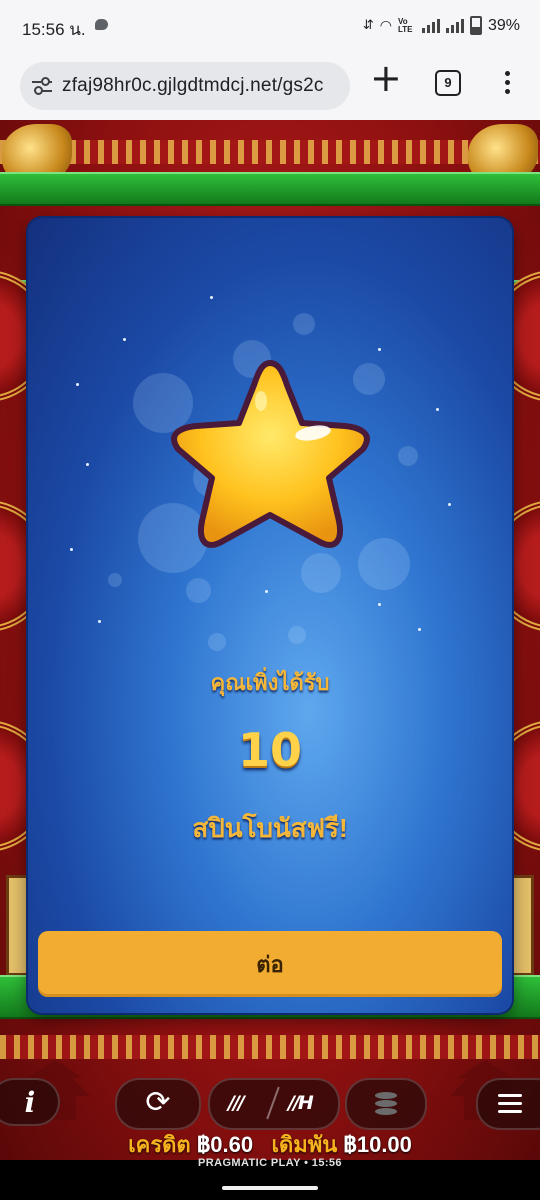  I want to click on award-message: คุณเพิ่งได้รับ, so click(270, 682).